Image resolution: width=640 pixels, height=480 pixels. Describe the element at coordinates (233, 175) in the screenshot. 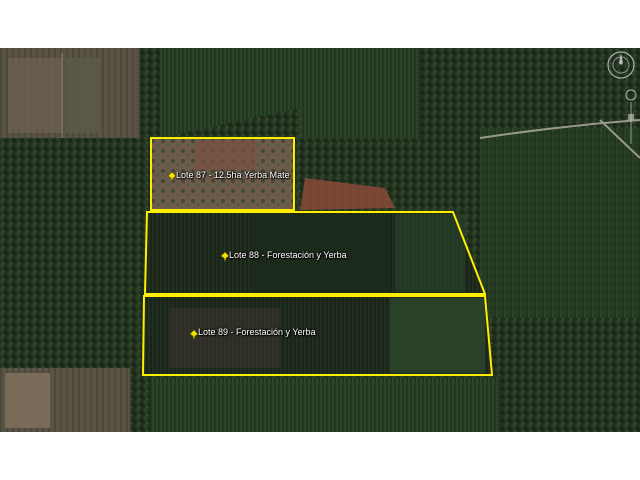

I see `lot-87-label: Lote 87 - 12.5ha Yerba Mate` at that location.